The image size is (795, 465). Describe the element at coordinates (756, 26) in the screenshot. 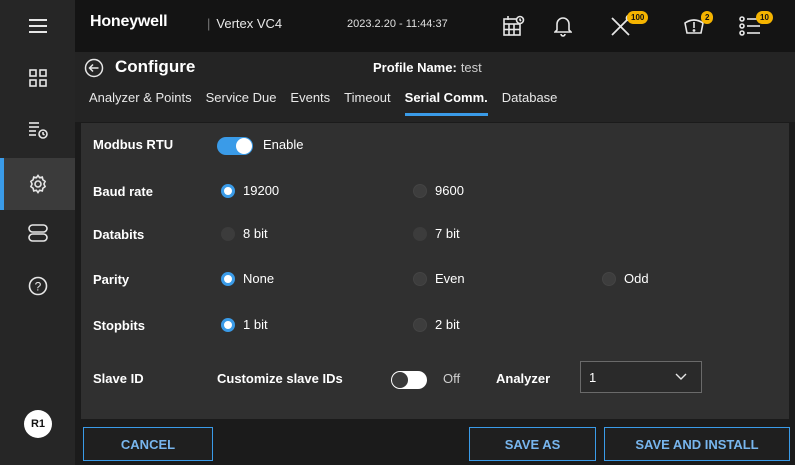

I see `log-list-button: 10` at that location.